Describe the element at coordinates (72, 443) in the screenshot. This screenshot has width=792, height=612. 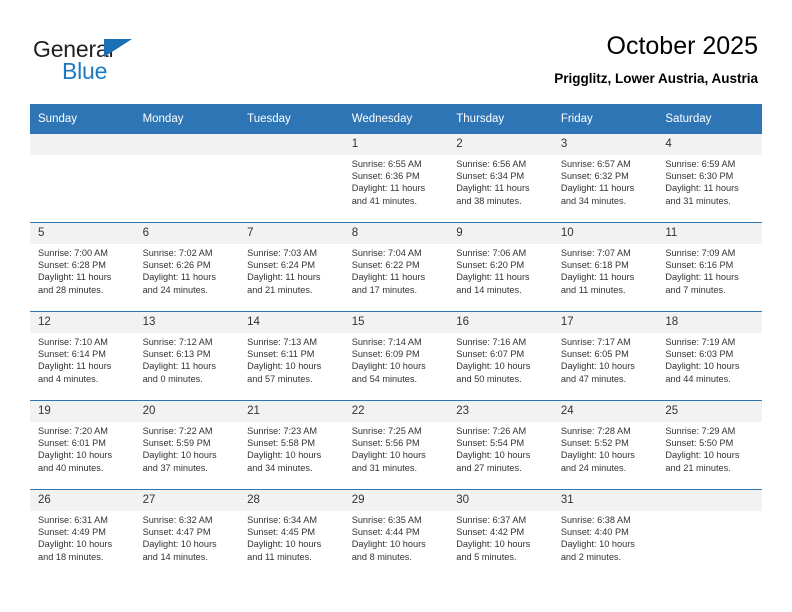
I see `sunset-text: Sunset: 6:01 PM` at that location.